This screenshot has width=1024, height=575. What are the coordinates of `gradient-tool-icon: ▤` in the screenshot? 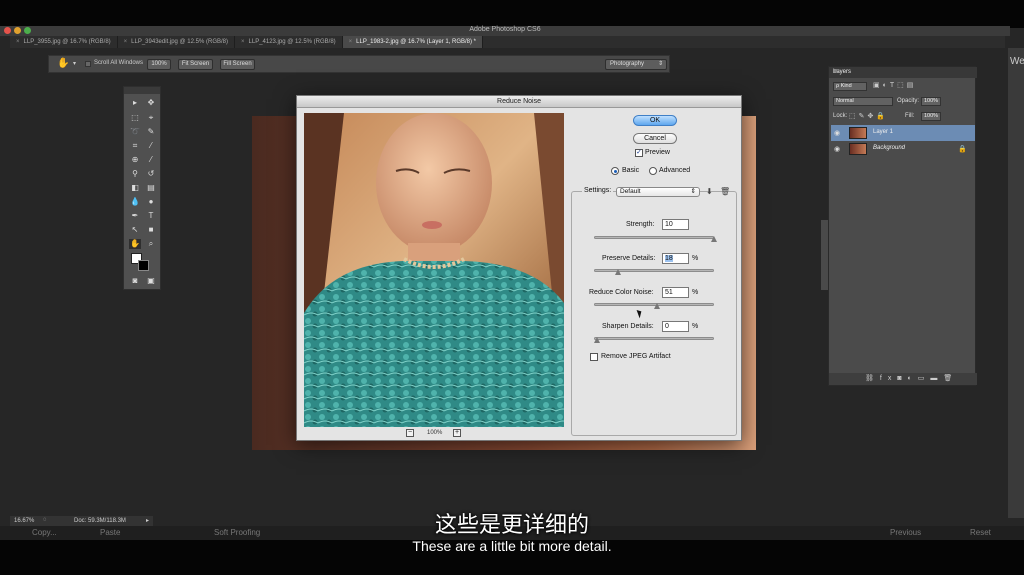 It's located at (151, 188).